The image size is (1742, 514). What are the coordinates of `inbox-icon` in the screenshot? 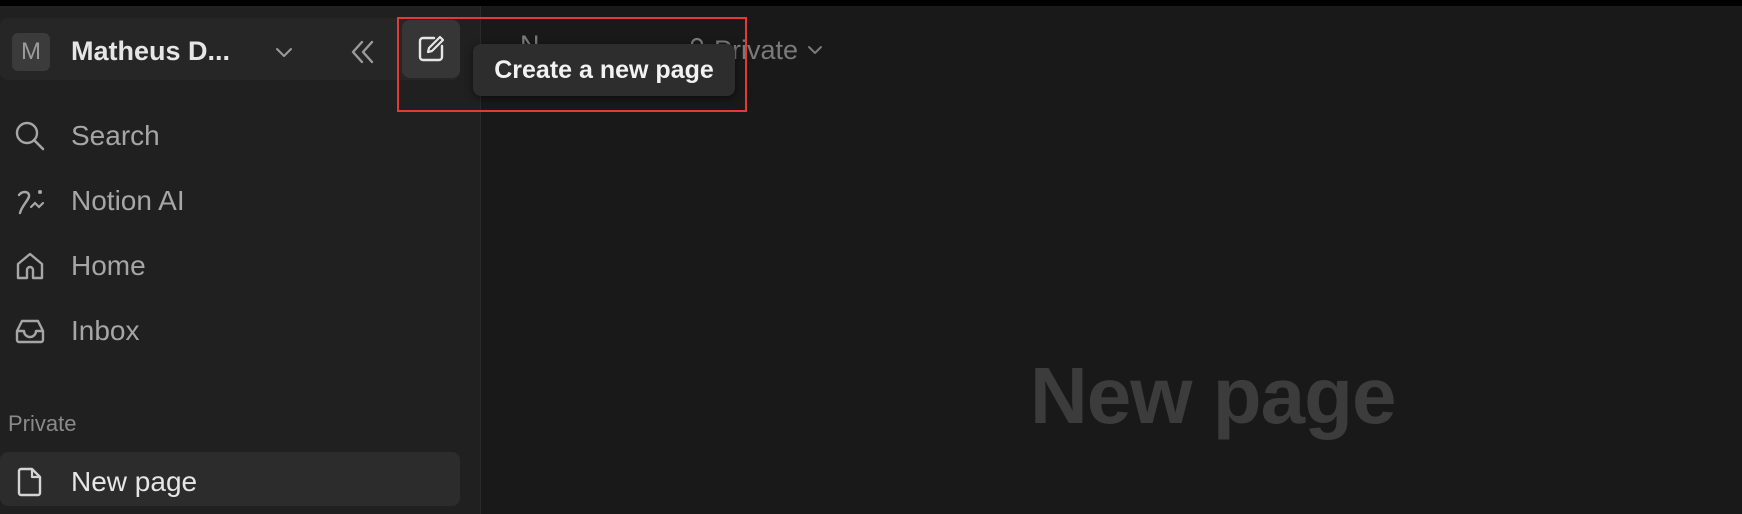 It's located at (30, 331).